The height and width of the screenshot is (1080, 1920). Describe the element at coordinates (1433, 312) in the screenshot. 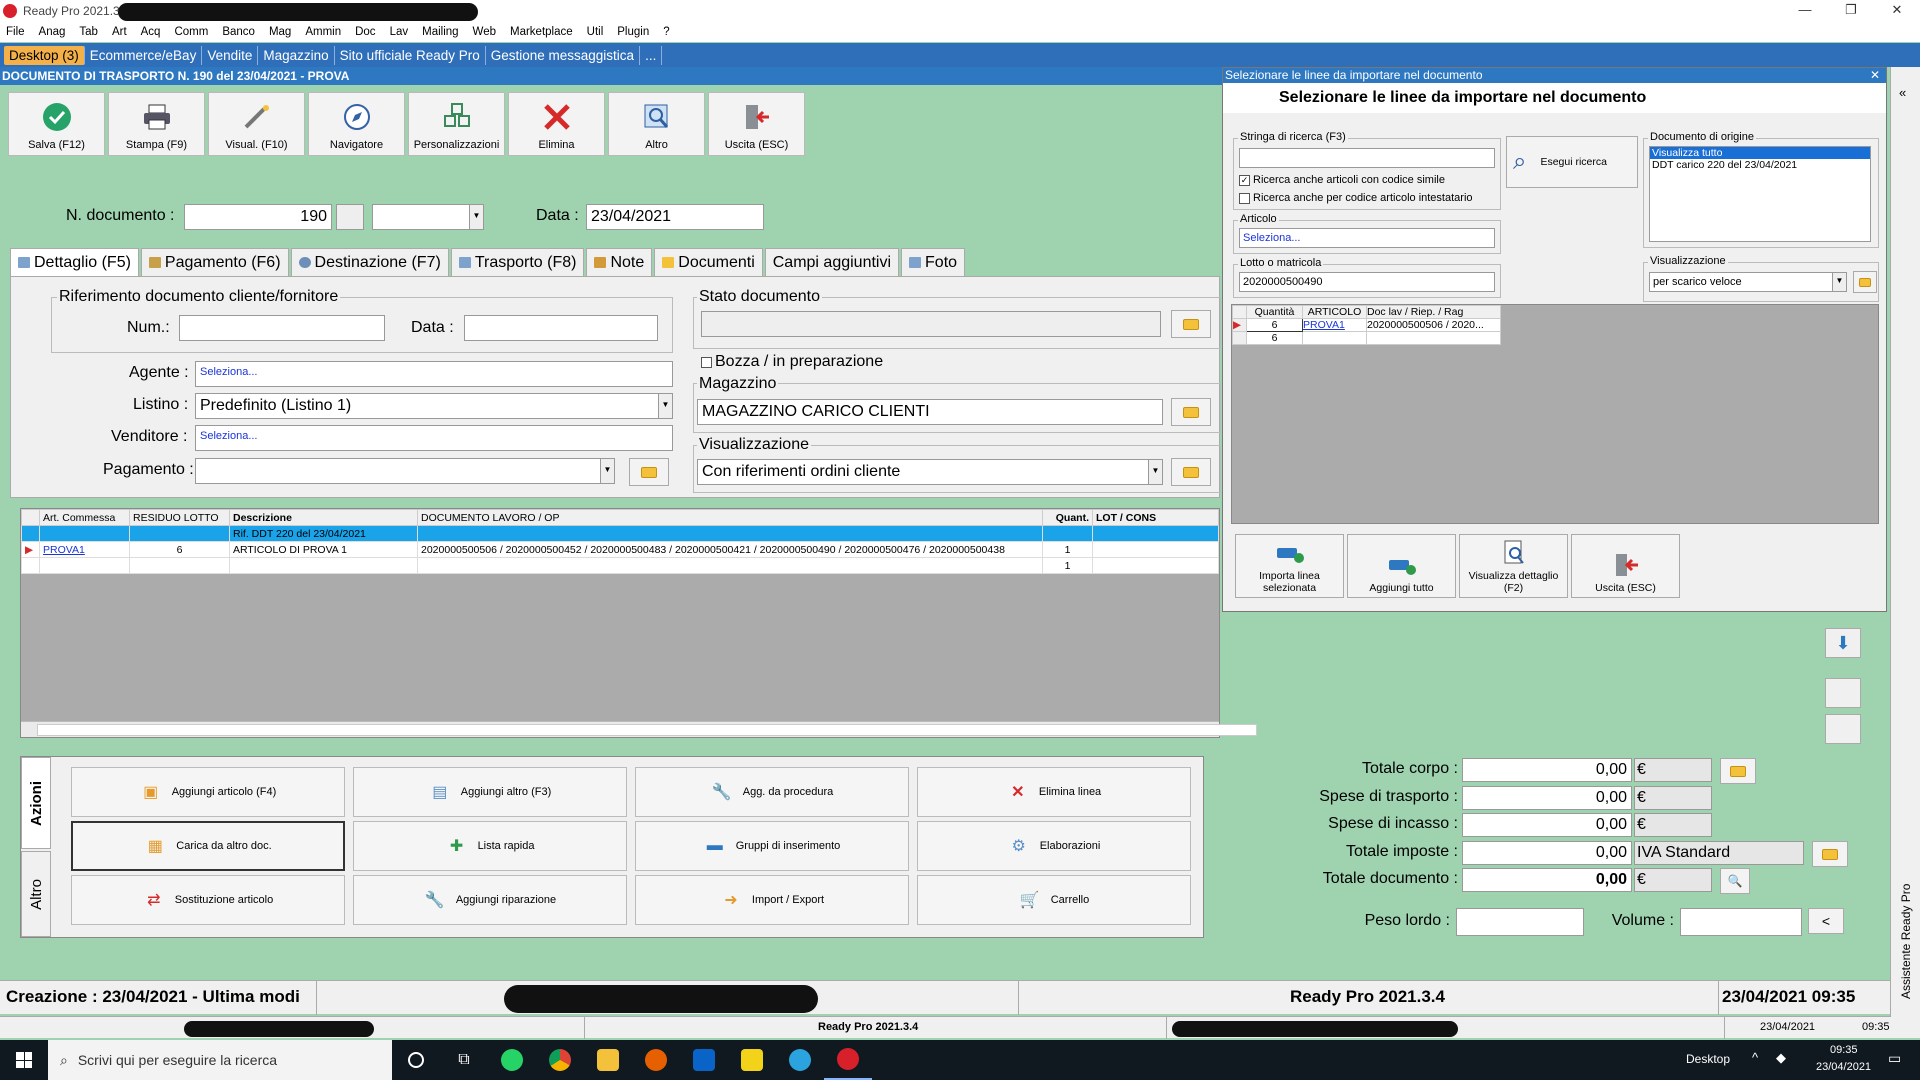

I see `col-doc-lav: Doc lav / Riep. / Rag` at that location.